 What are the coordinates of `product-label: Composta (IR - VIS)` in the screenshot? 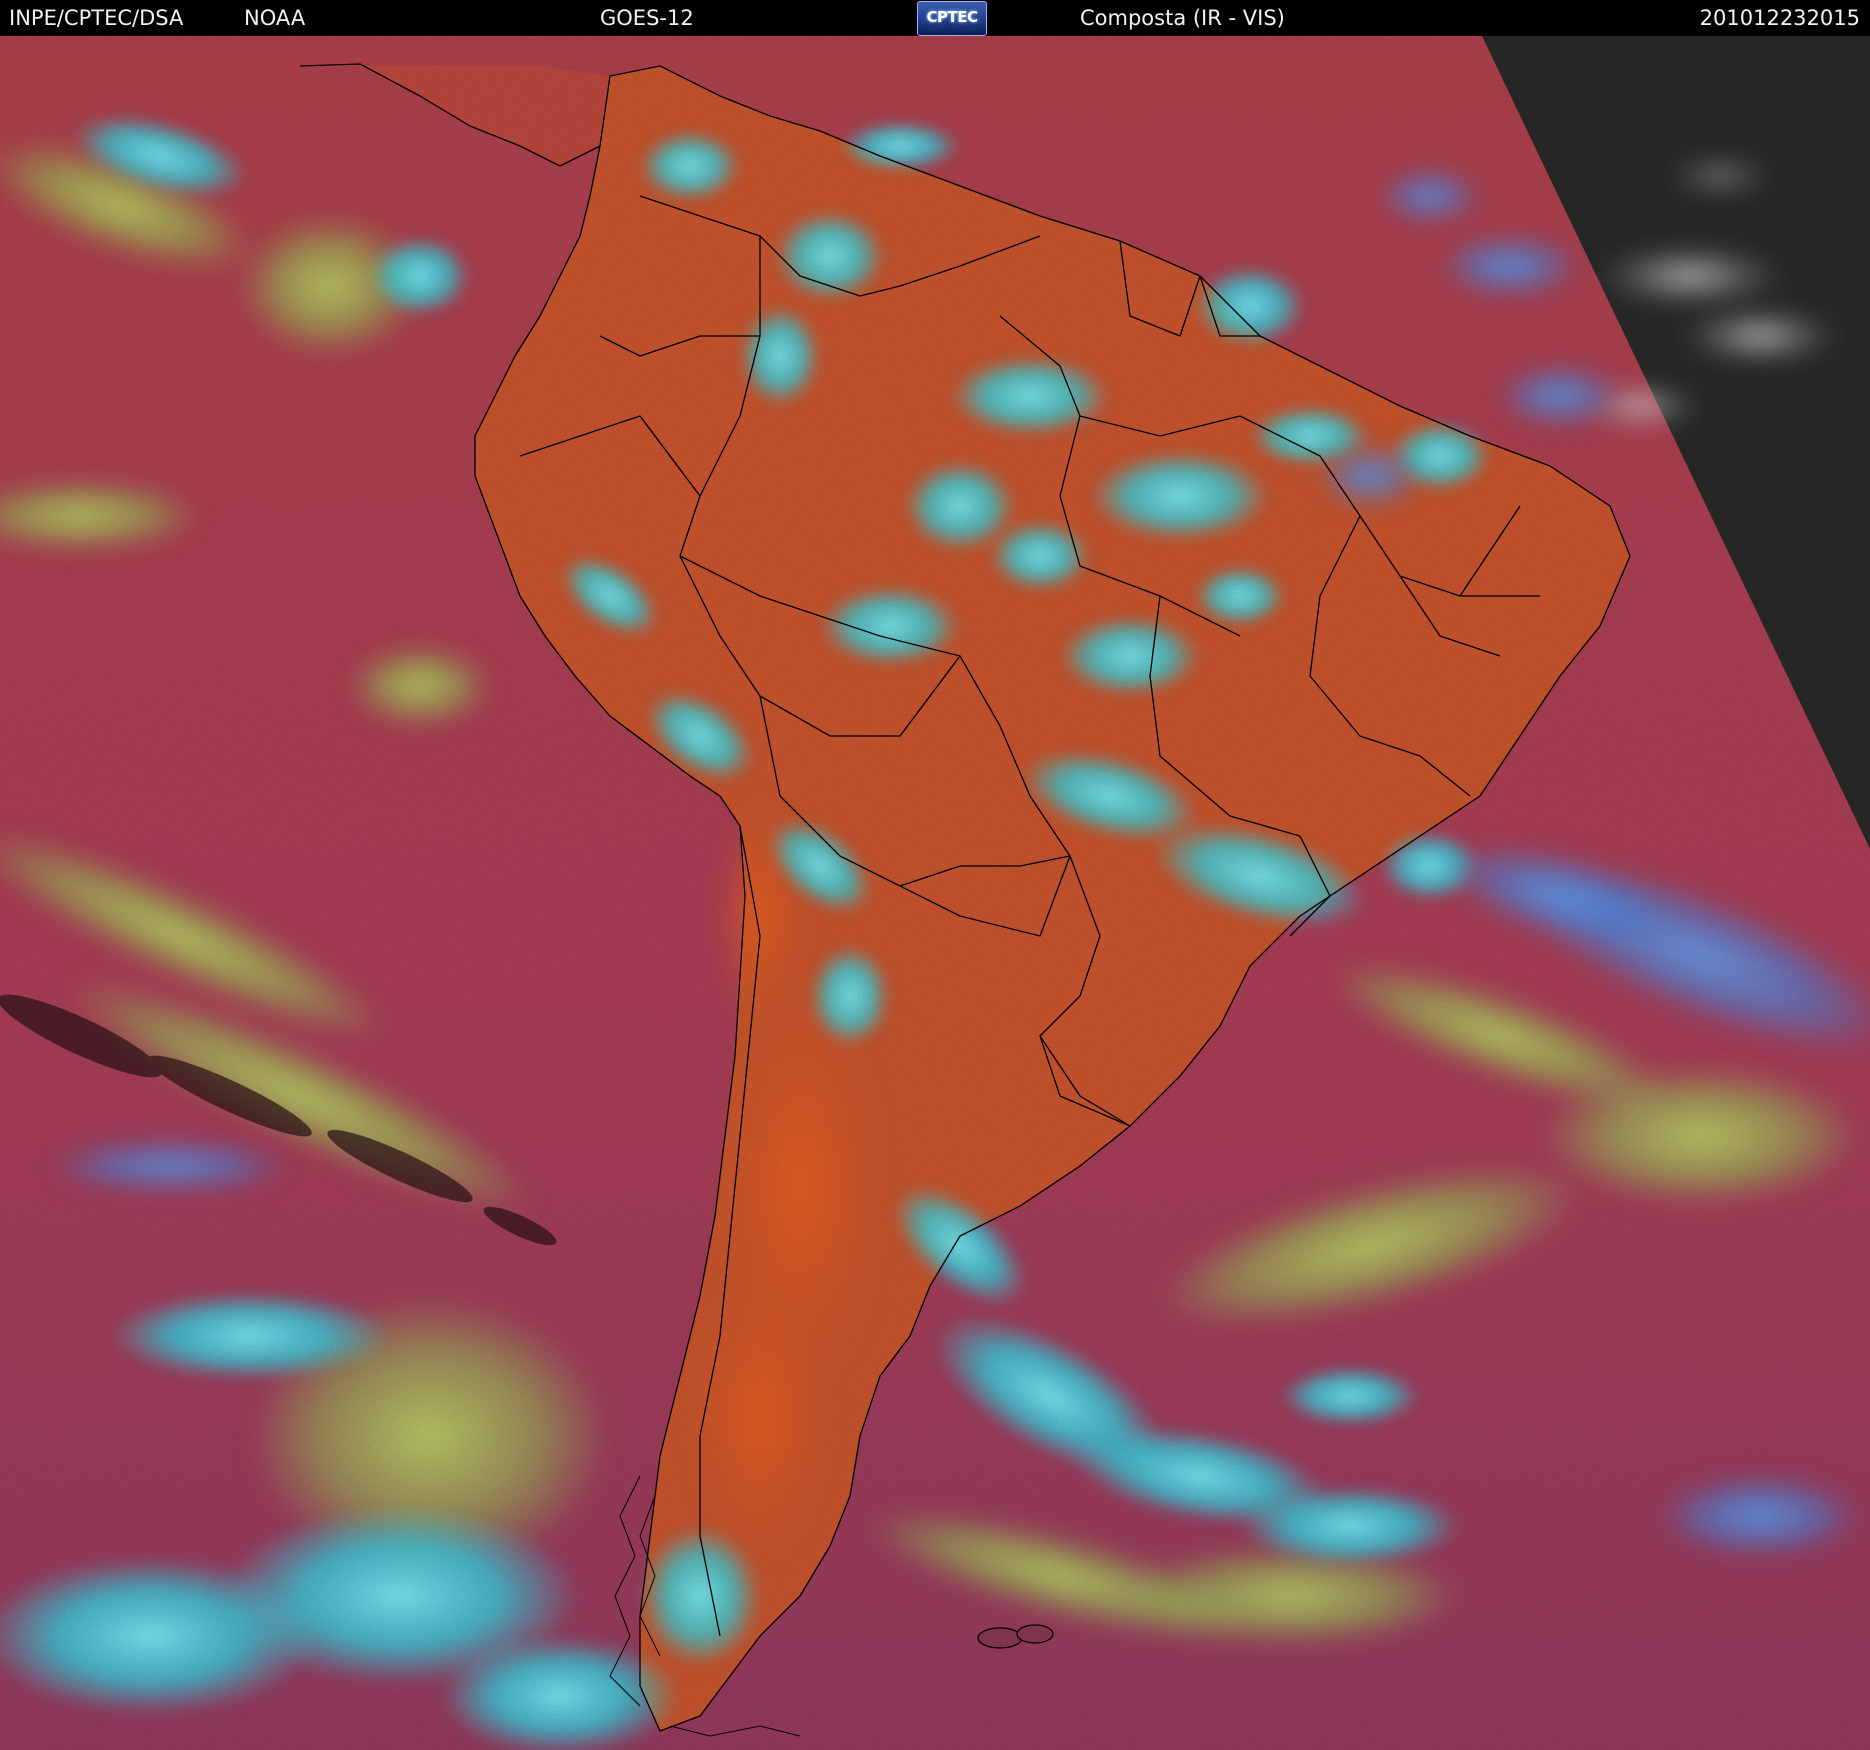 It's located at (1182, 18).